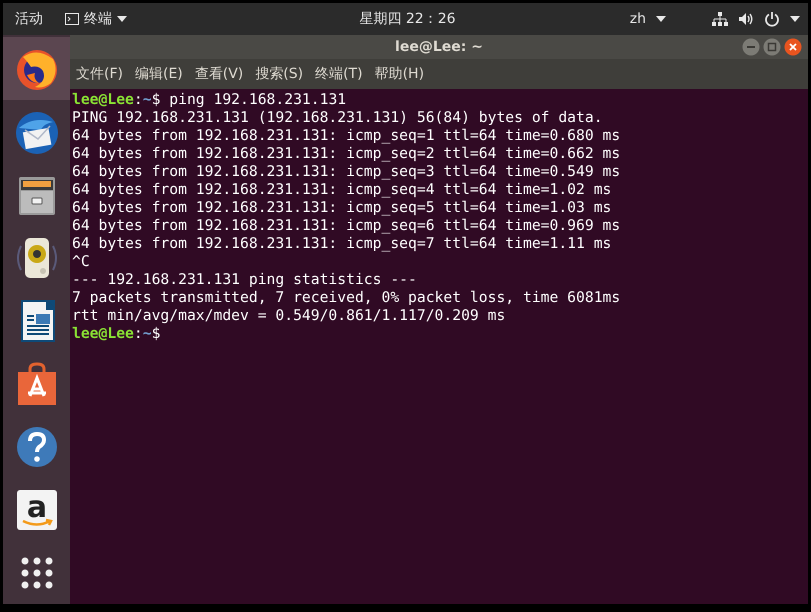  Describe the element at coordinates (342, 244) in the screenshot. I see `terminal-line: 64 bytes from 192.168.231.131: icmp_seq=7 ttl=64 time=1.11 ms` at that location.